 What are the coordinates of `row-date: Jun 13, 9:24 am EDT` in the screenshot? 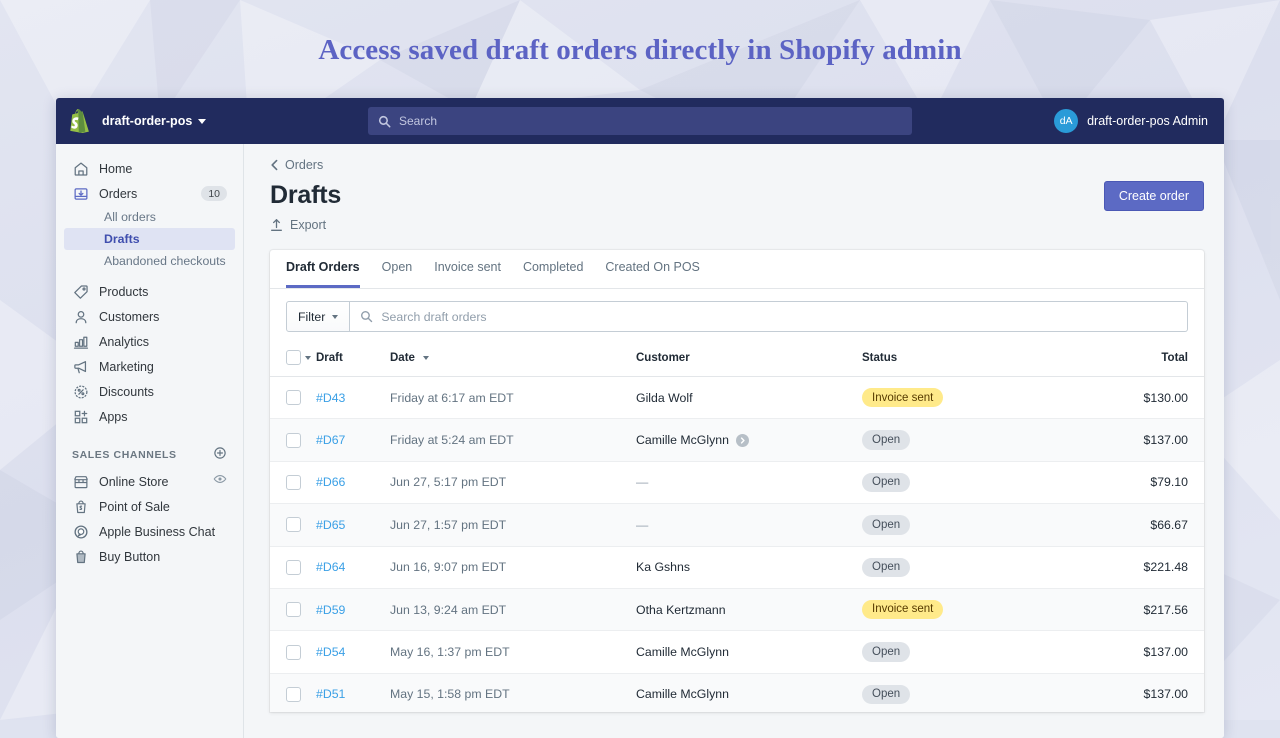 It's located at (513, 610).